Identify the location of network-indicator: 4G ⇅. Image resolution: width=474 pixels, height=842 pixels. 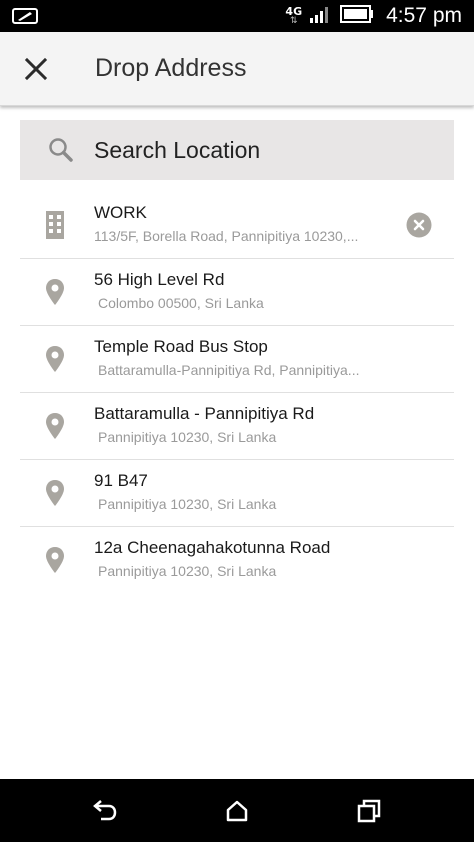
(293, 16).